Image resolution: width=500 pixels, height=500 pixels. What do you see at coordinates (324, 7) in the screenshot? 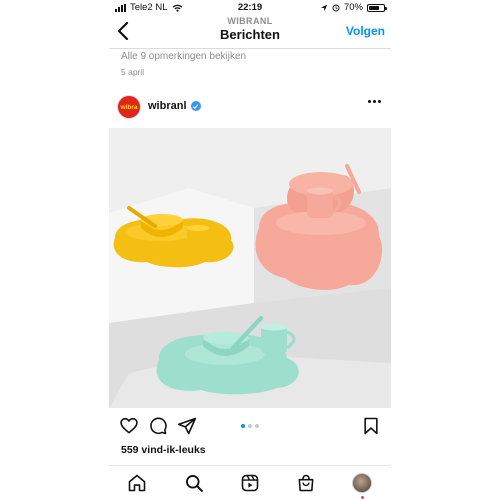
I see `location-arrow-icon` at bounding box center [324, 7].